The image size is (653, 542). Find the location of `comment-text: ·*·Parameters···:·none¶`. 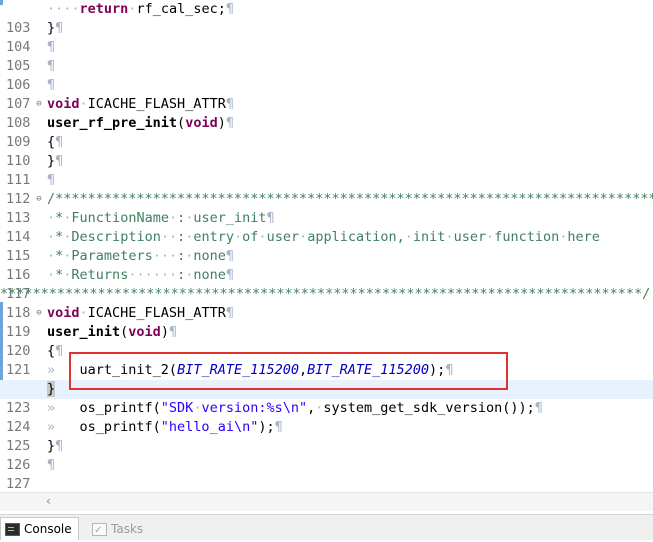

comment-text: ·*·Parameters···:·none¶ is located at coordinates (141, 256).